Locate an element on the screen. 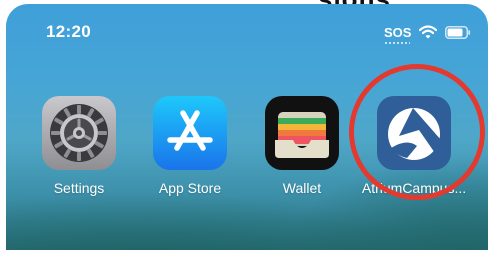 The image size is (488, 254). status-indicators: SOS is located at coordinates (427, 33).